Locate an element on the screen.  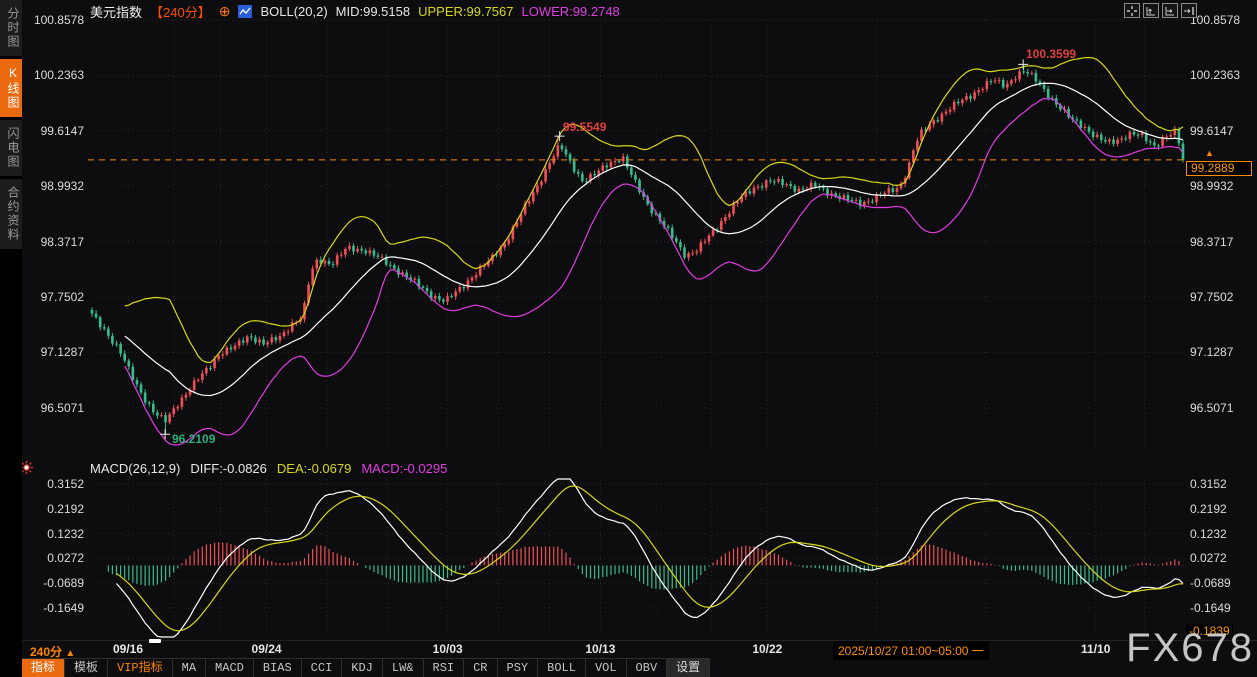
toolbar-item-指标: 指标 is located at coordinates (44, 668).